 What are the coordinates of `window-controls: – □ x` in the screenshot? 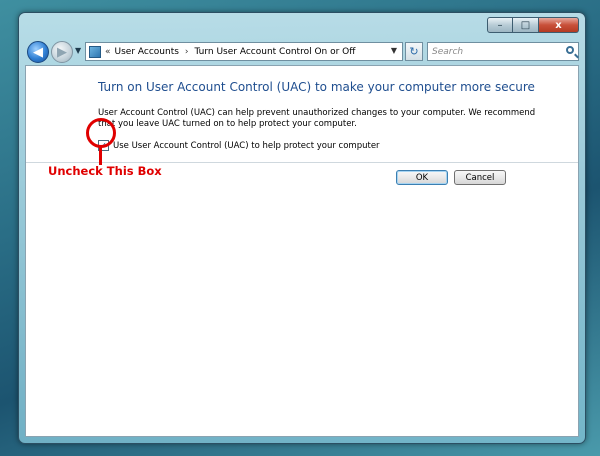 It's located at (533, 25).